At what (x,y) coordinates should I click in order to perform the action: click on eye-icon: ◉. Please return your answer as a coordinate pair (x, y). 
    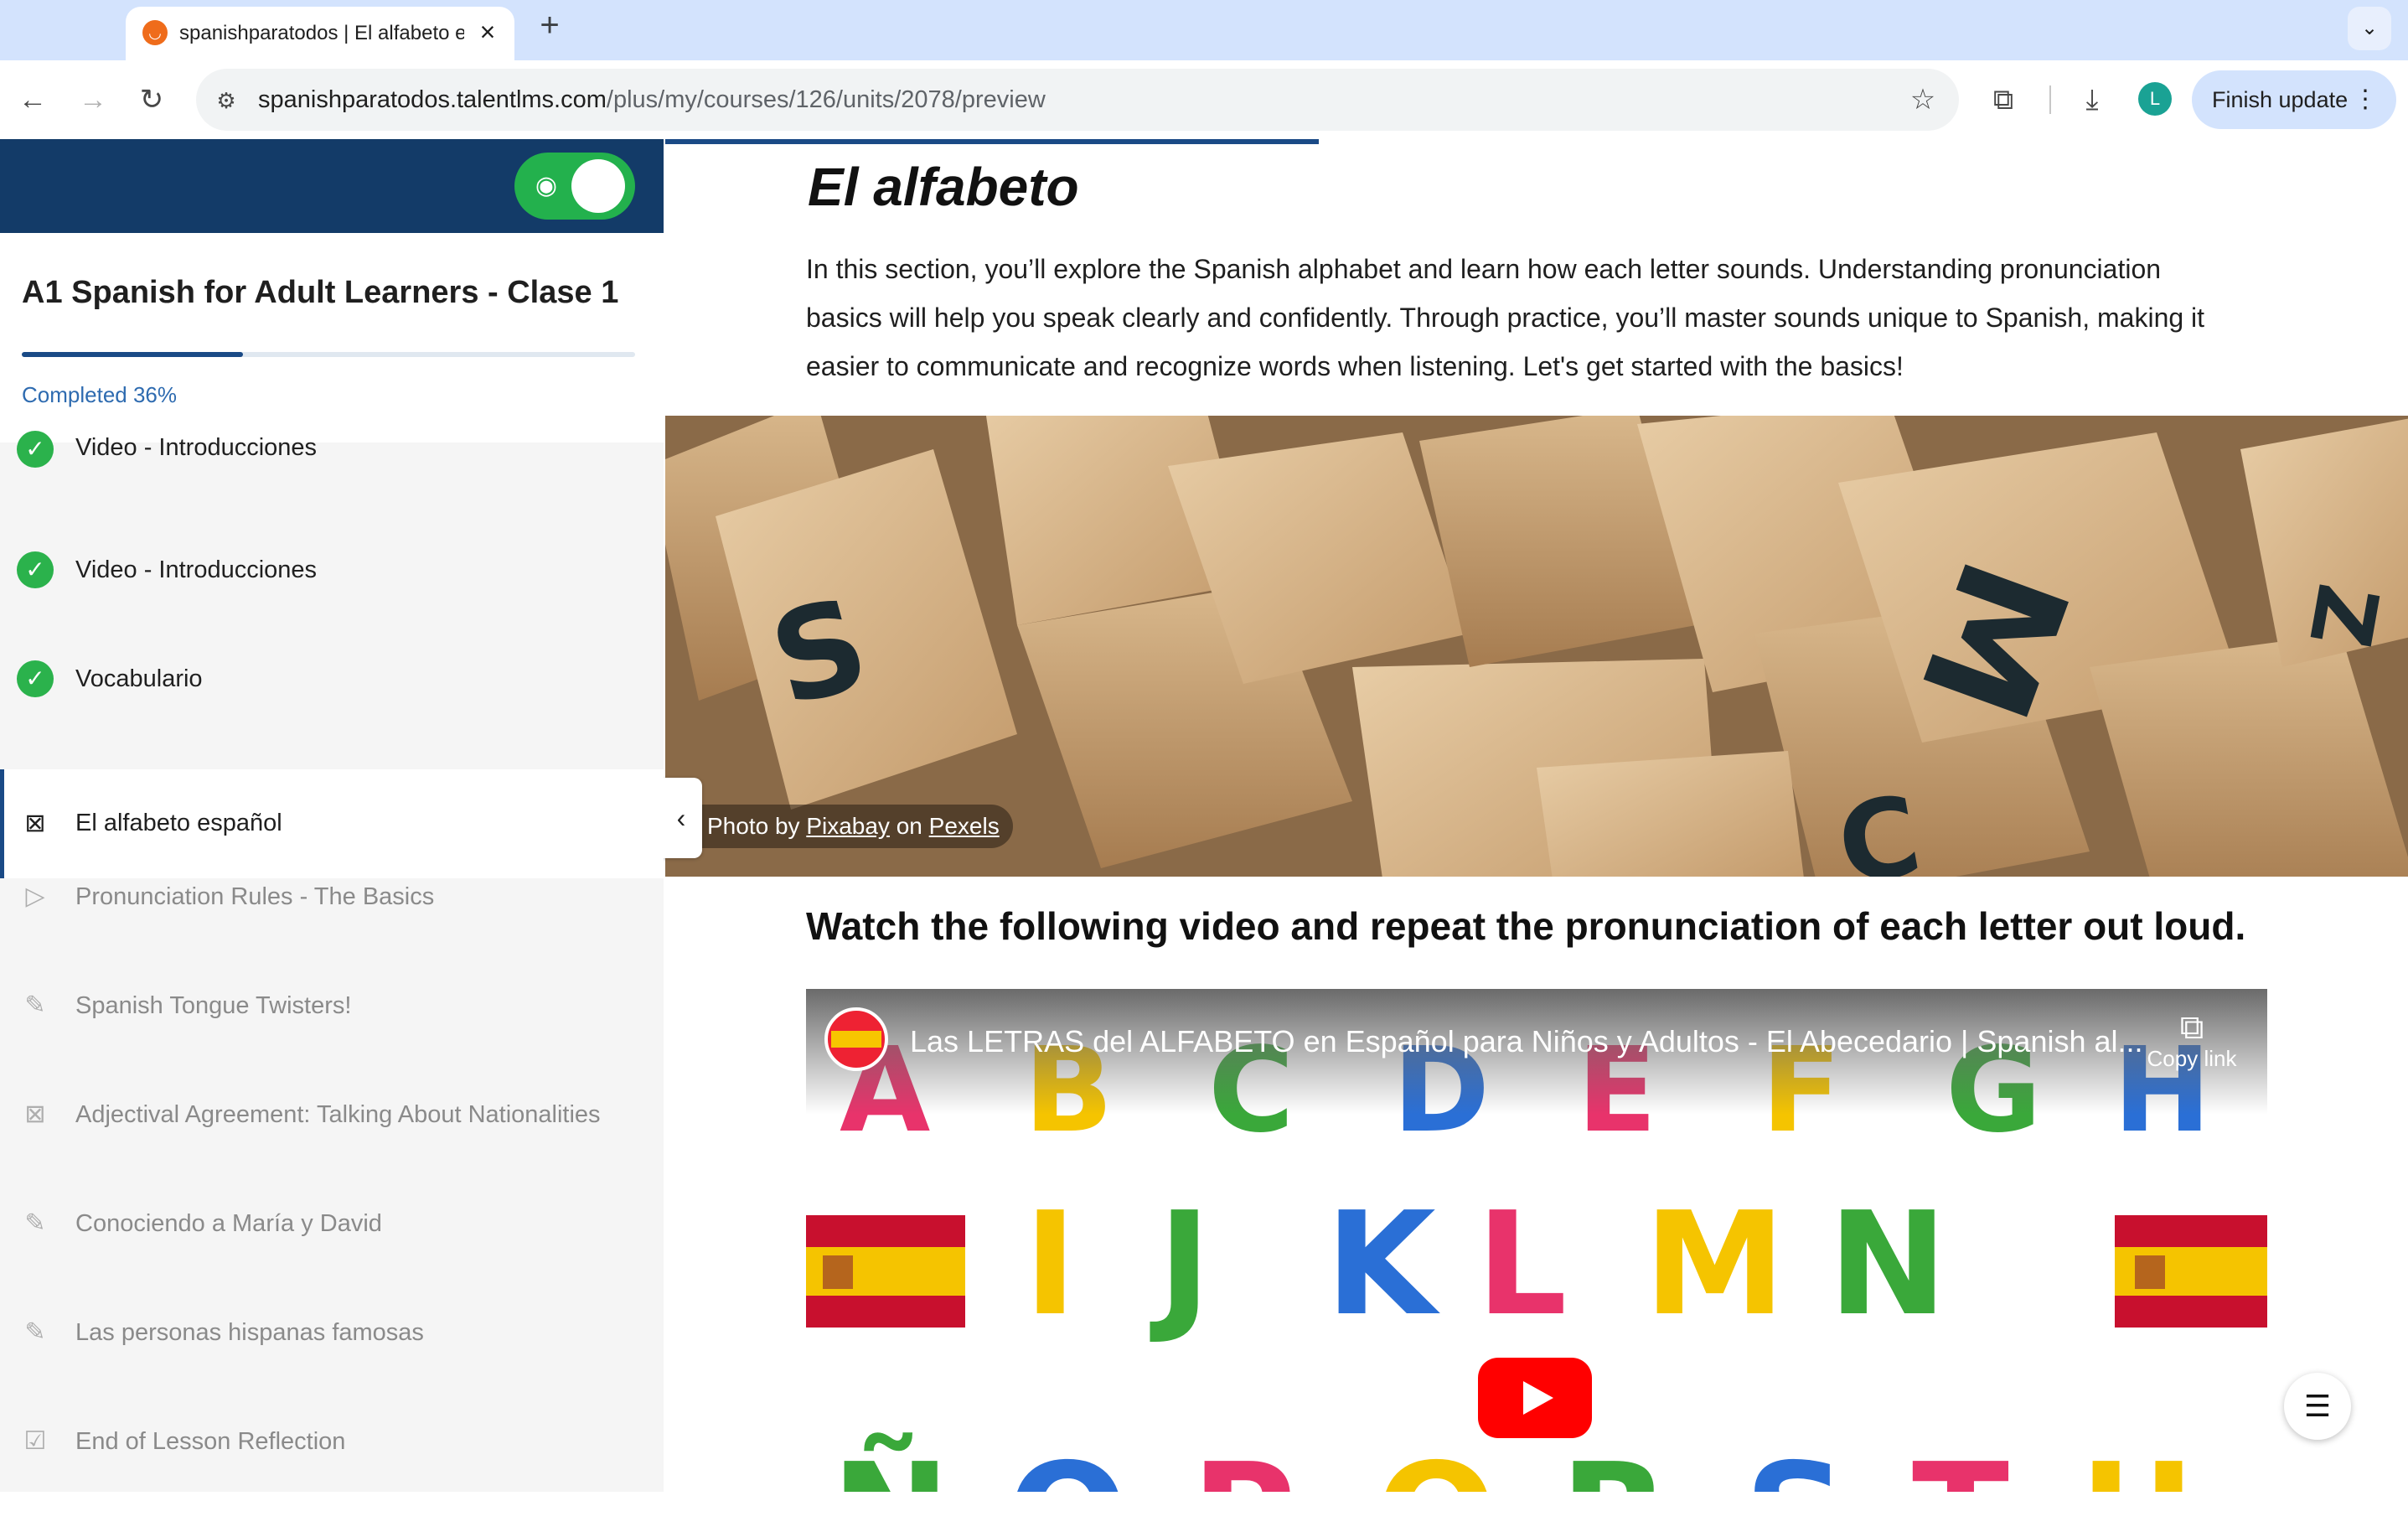
    Looking at the image, I should click on (546, 186).